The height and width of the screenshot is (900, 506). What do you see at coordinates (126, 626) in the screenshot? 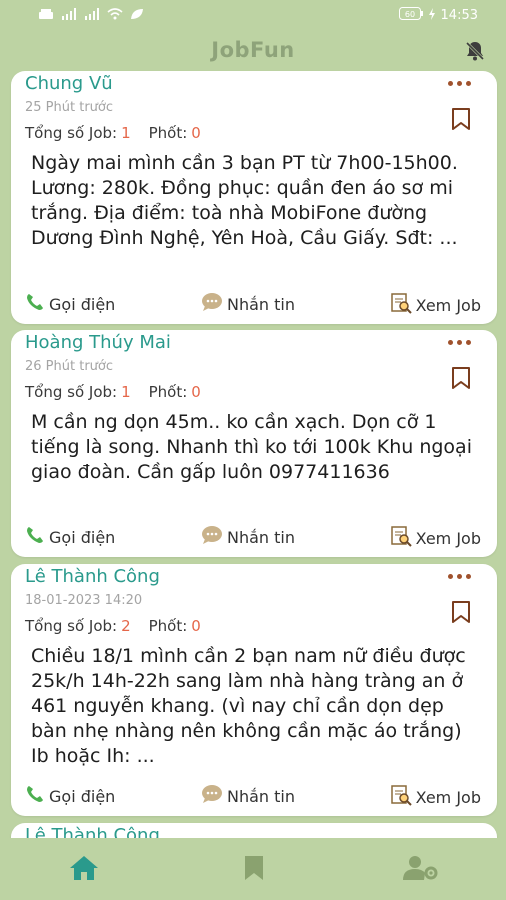
I see `total-jobs-count: 2` at bounding box center [126, 626].